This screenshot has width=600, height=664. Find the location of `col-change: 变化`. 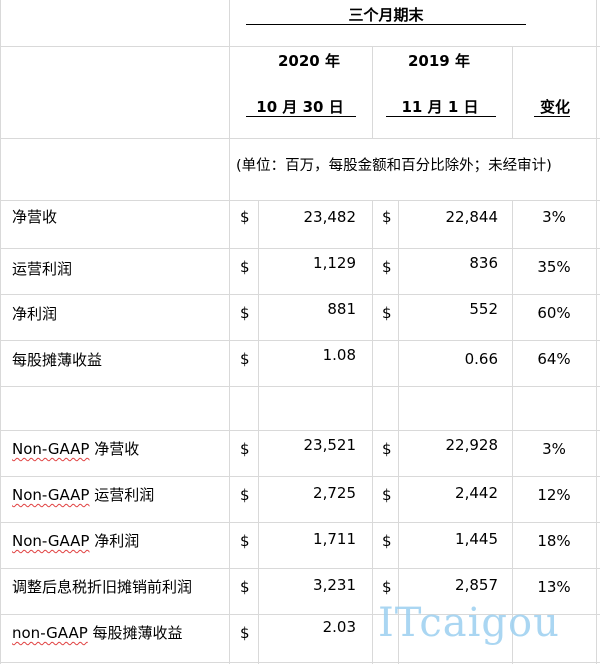

col-change: 变化 is located at coordinates (554, 107).